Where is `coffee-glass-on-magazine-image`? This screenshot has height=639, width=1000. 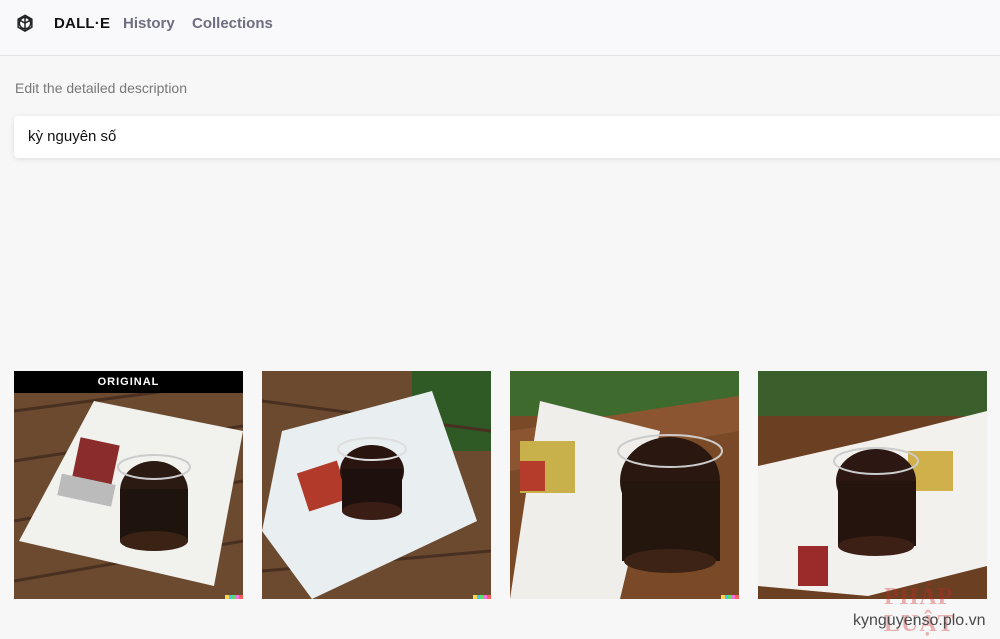
coffee-glass-on-magazine-image is located at coordinates (376, 485).